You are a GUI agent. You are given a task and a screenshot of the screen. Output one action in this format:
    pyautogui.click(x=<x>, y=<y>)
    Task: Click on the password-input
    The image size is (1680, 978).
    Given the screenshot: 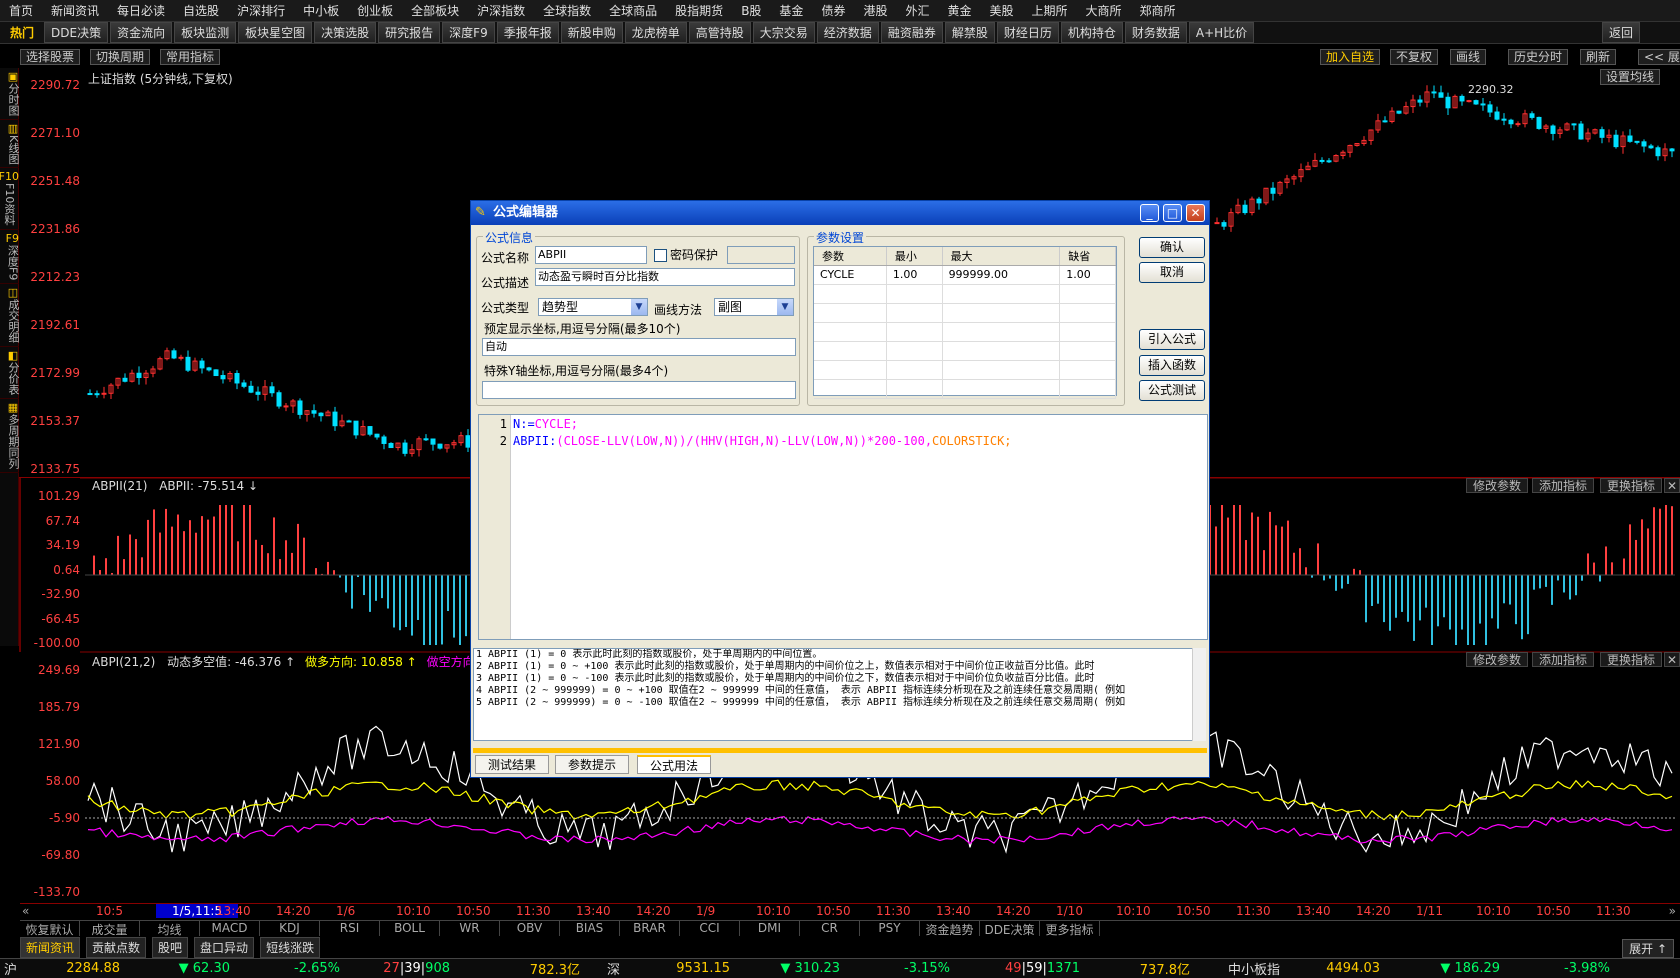 What is the action you would take?
    pyautogui.click(x=761, y=255)
    